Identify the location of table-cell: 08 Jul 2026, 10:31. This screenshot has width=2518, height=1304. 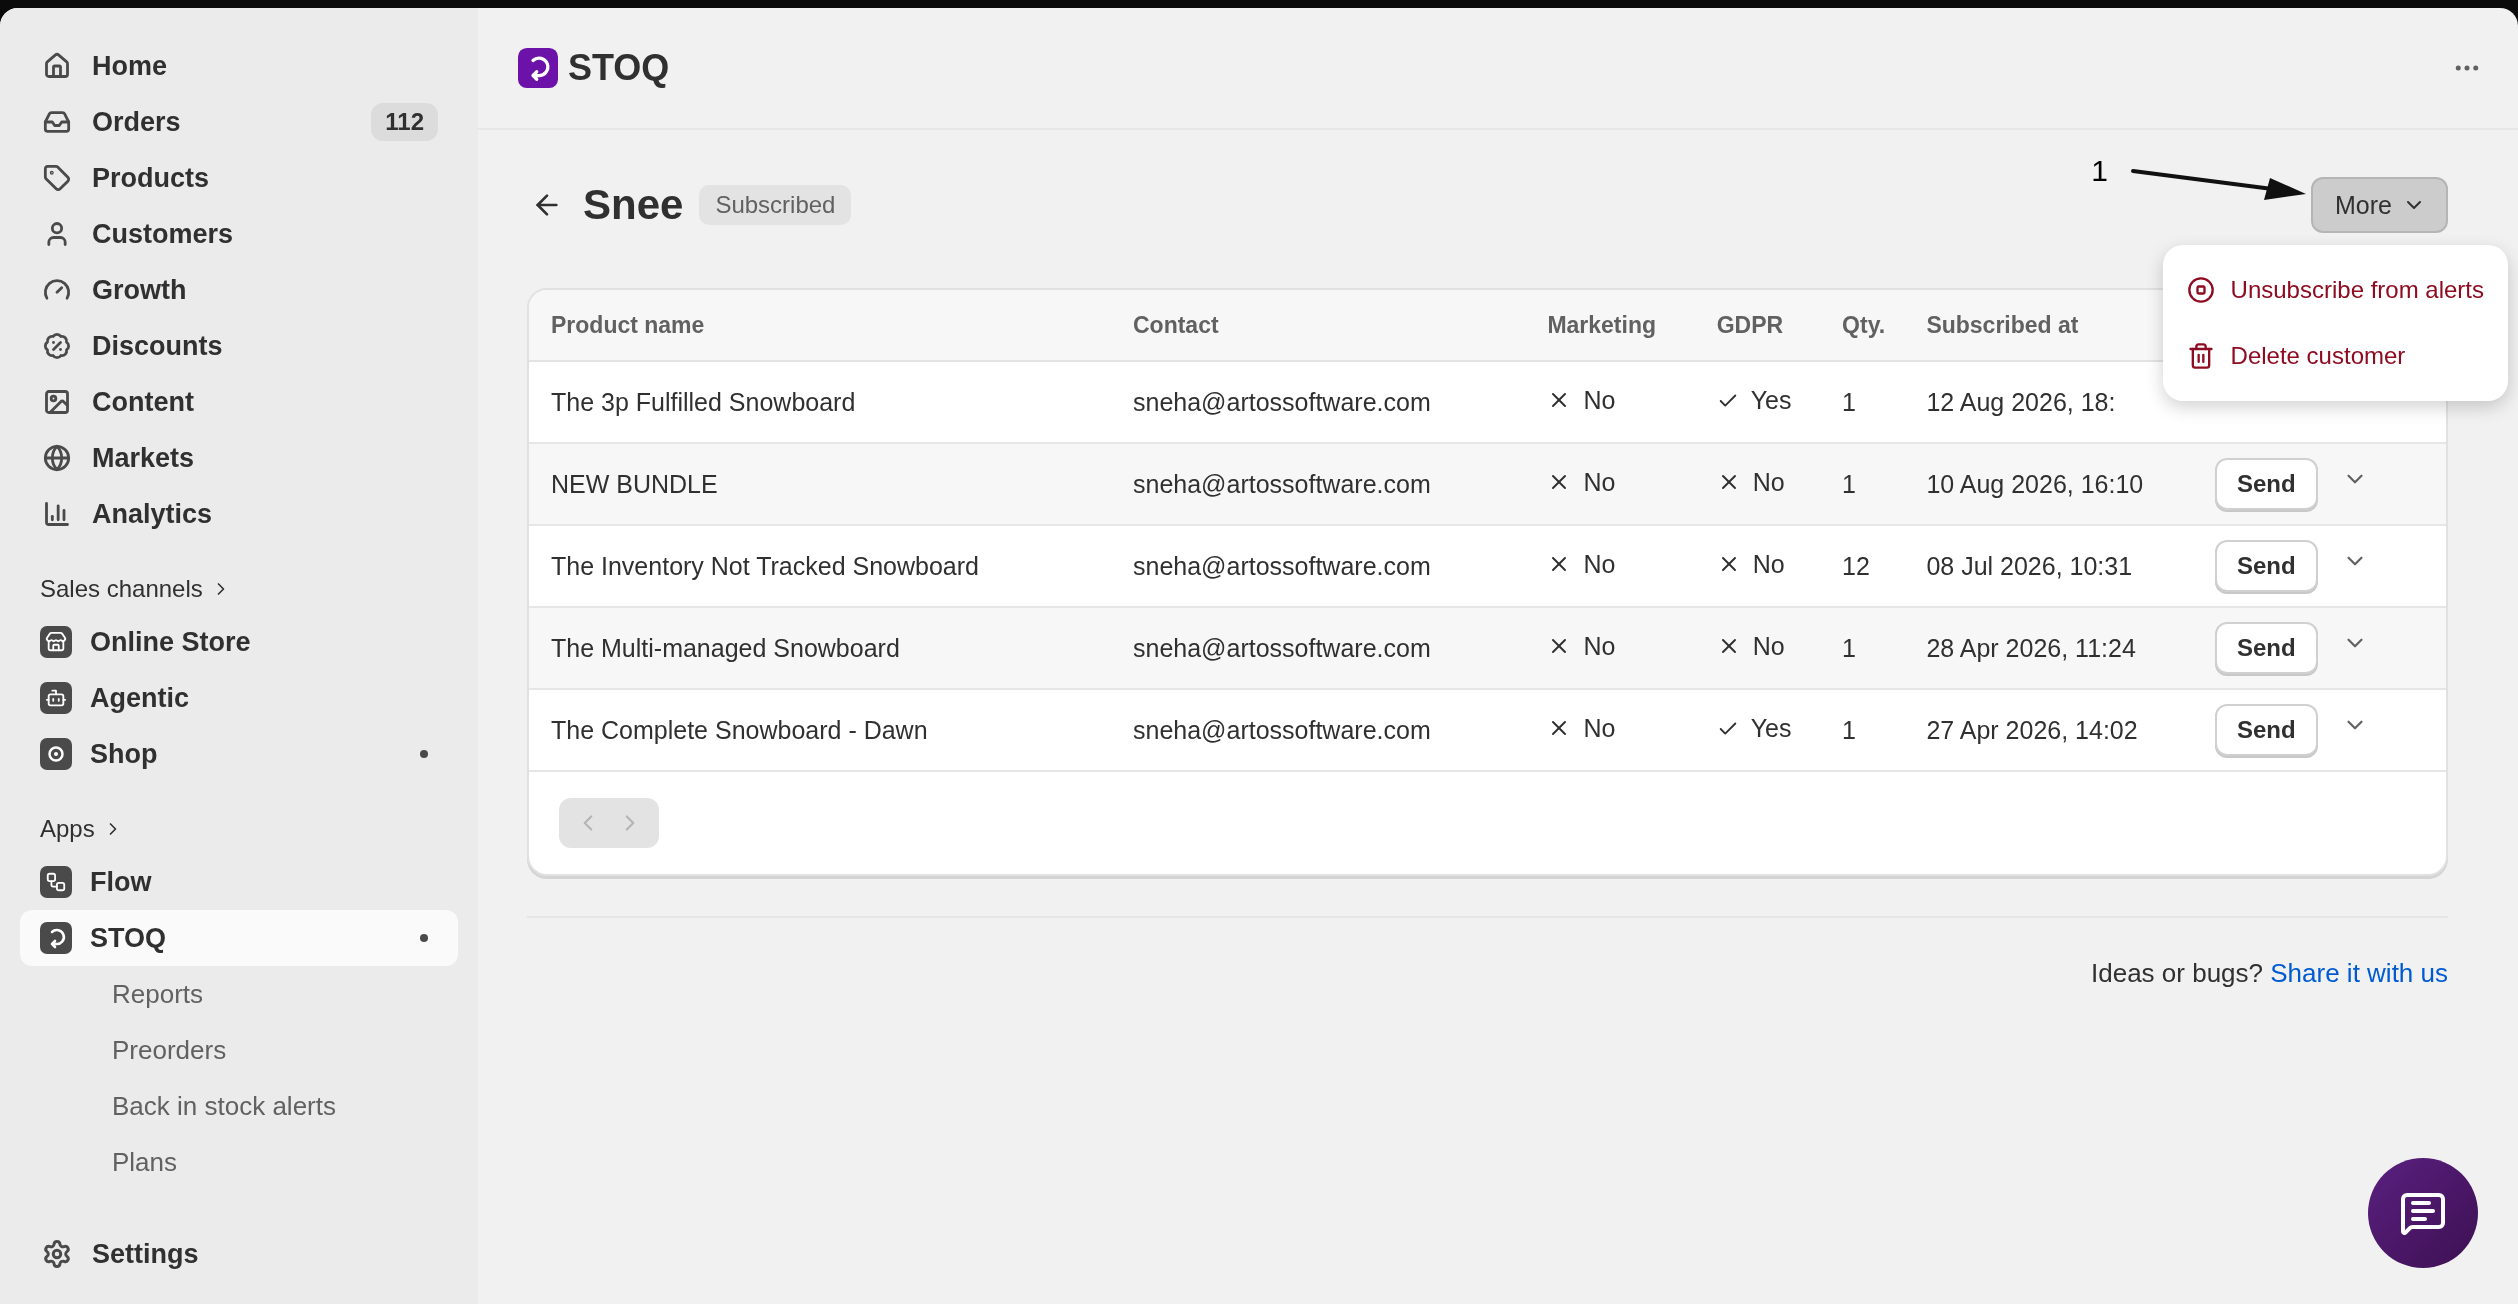
(2059, 566).